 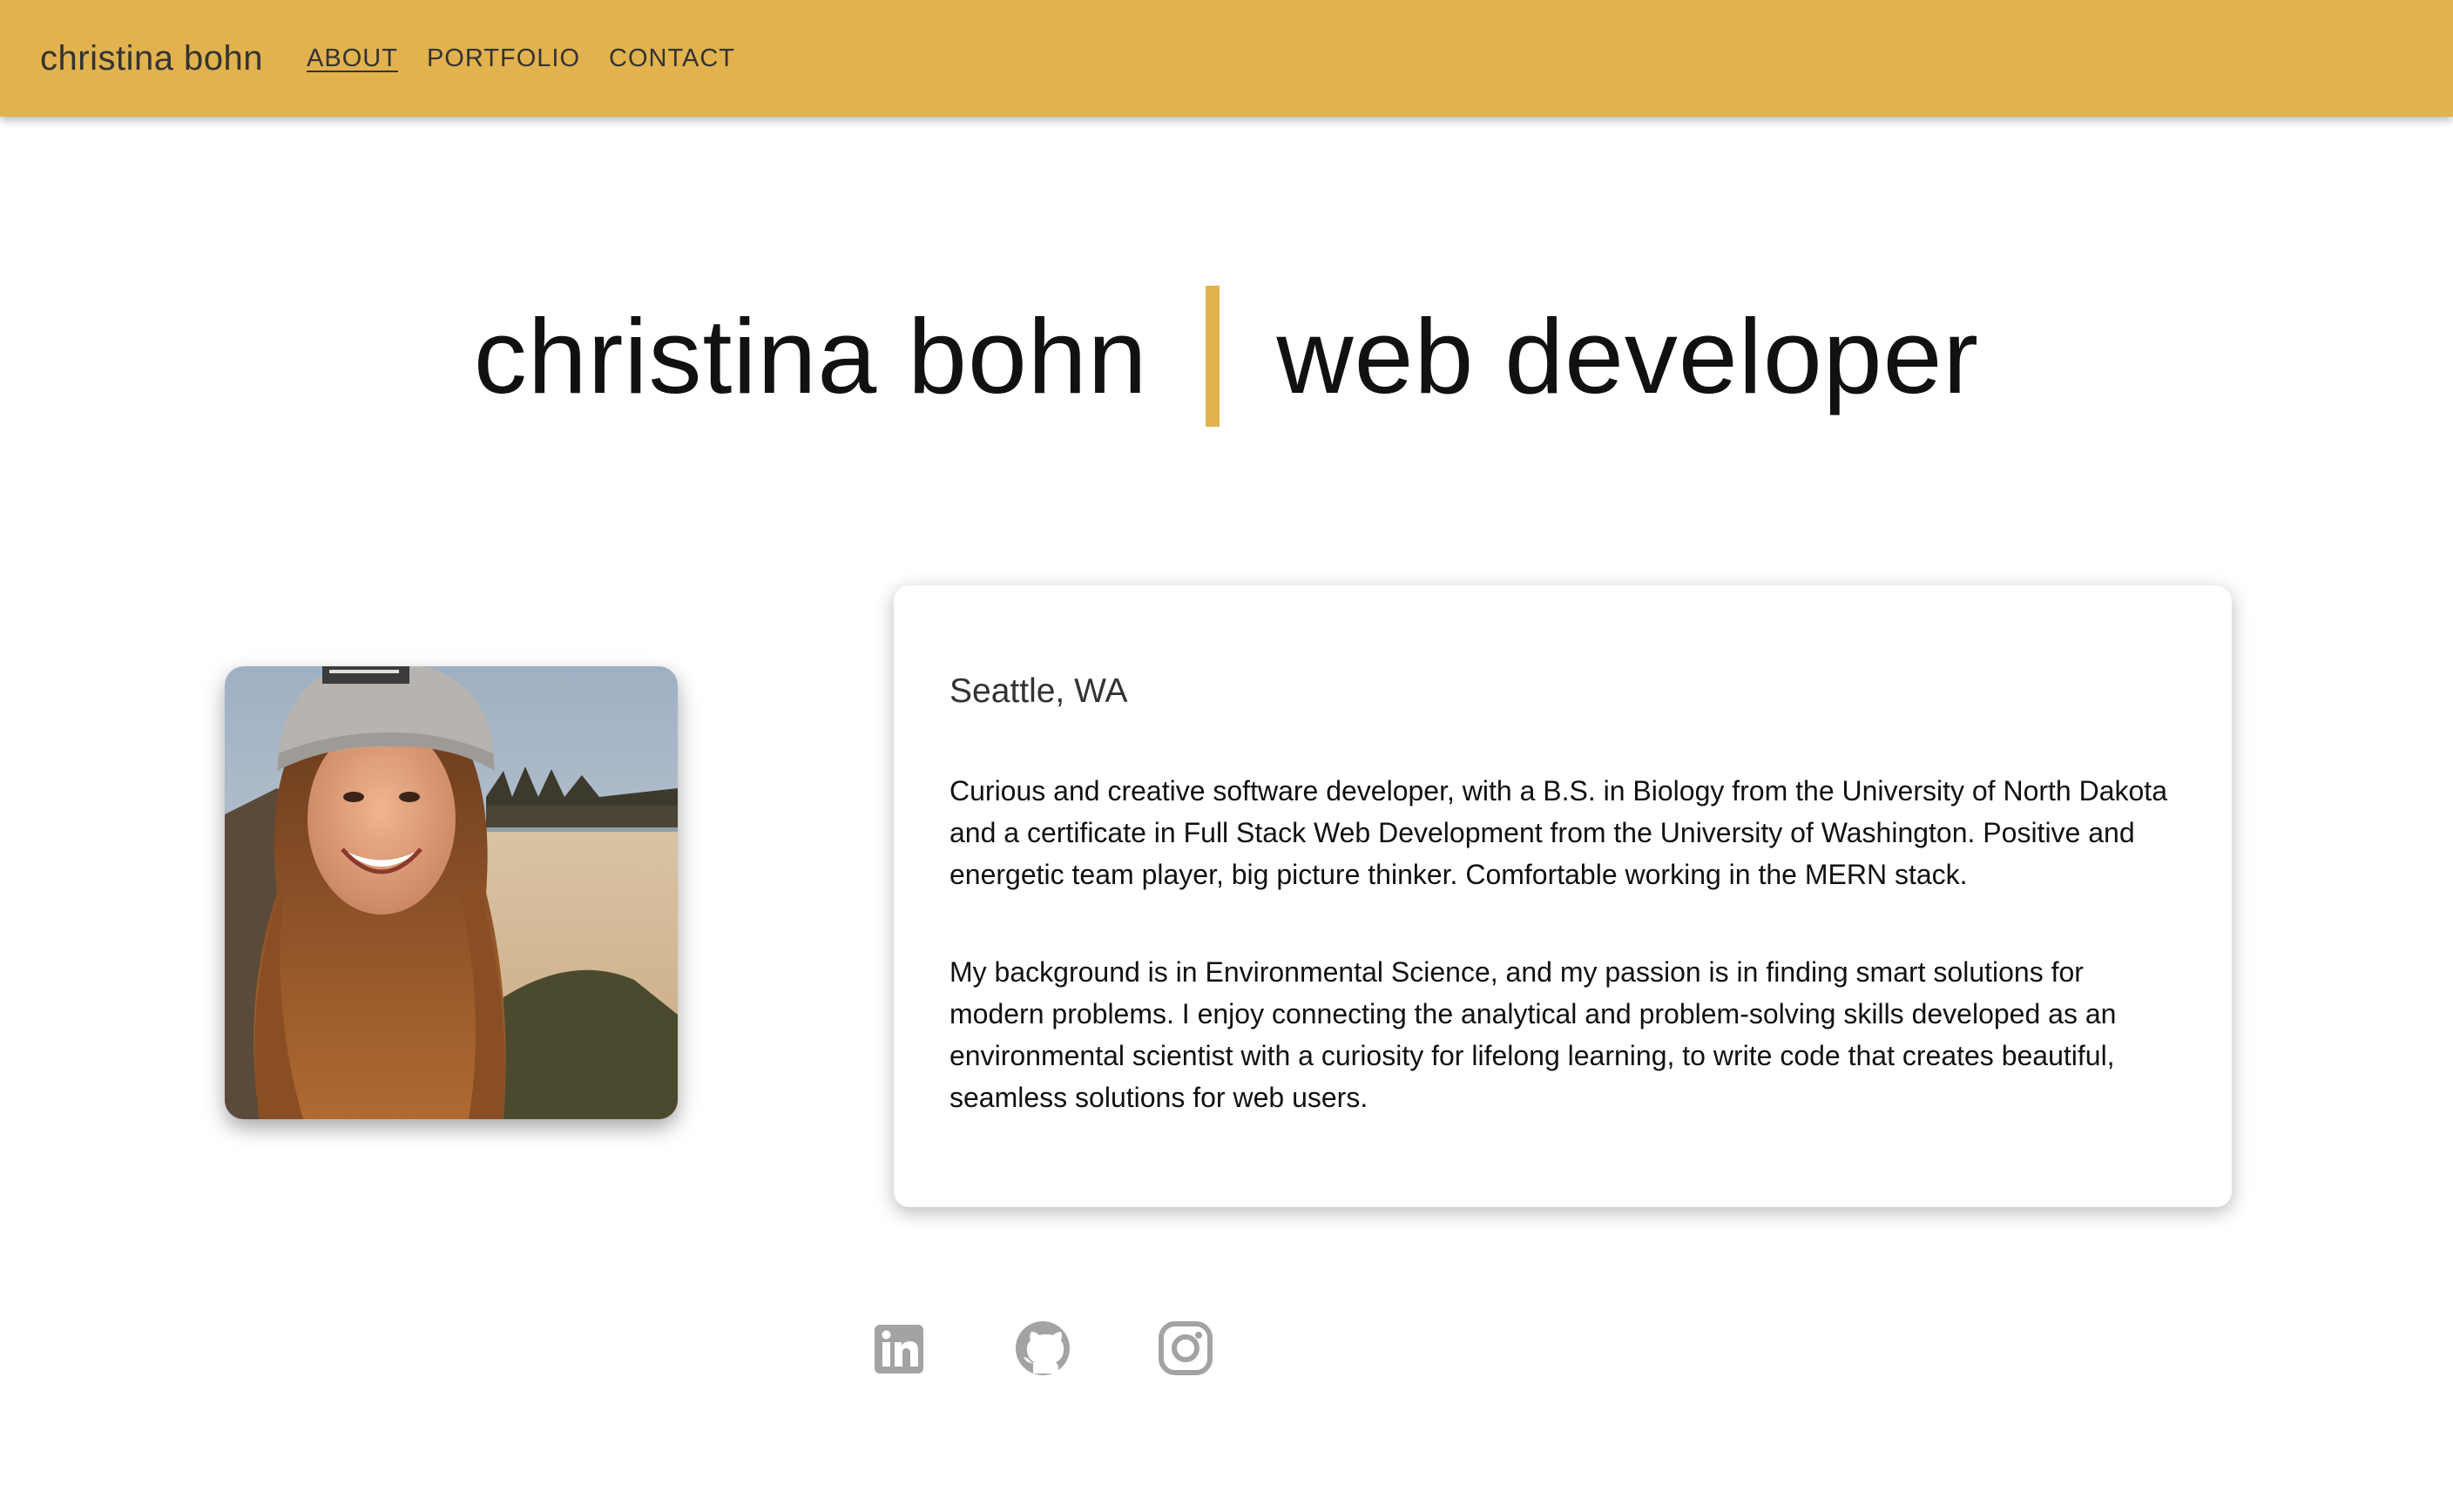 What do you see at coordinates (352, 59) in the screenshot?
I see `nav-link-about: ABOUT` at bounding box center [352, 59].